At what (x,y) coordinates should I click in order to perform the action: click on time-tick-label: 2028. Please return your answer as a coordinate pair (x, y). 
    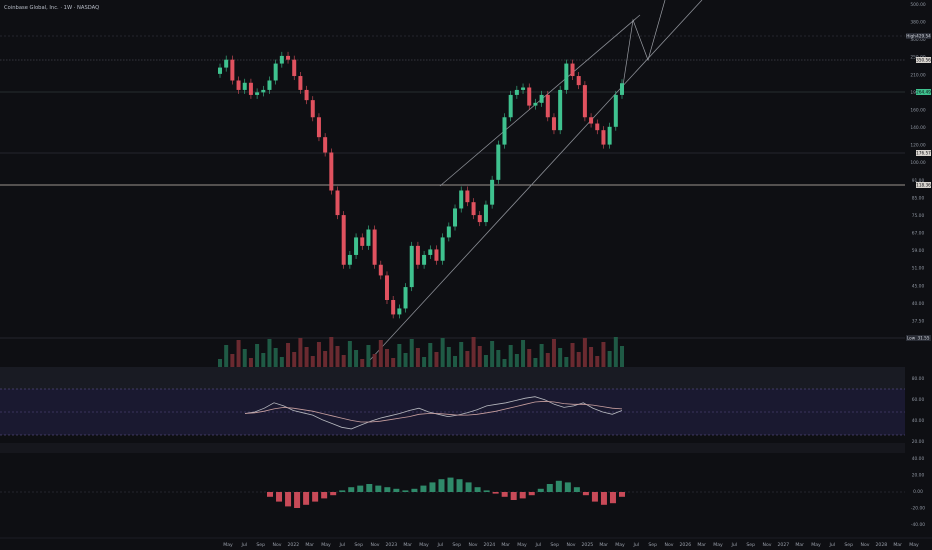
    Looking at the image, I should click on (881, 545).